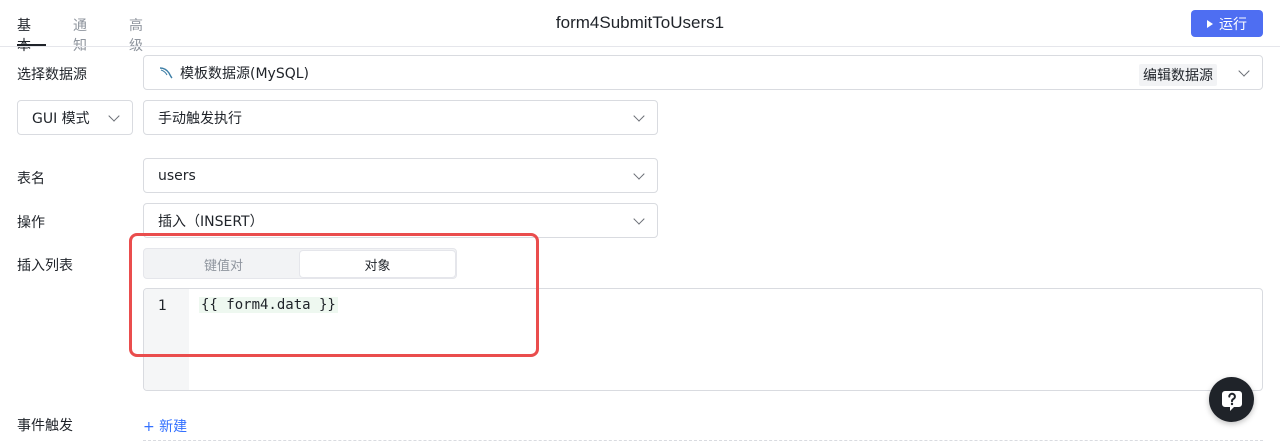 The image size is (1280, 445). What do you see at coordinates (211, 221) in the screenshot?
I see `operation-select-value: 插入（INSERT）` at bounding box center [211, 221].